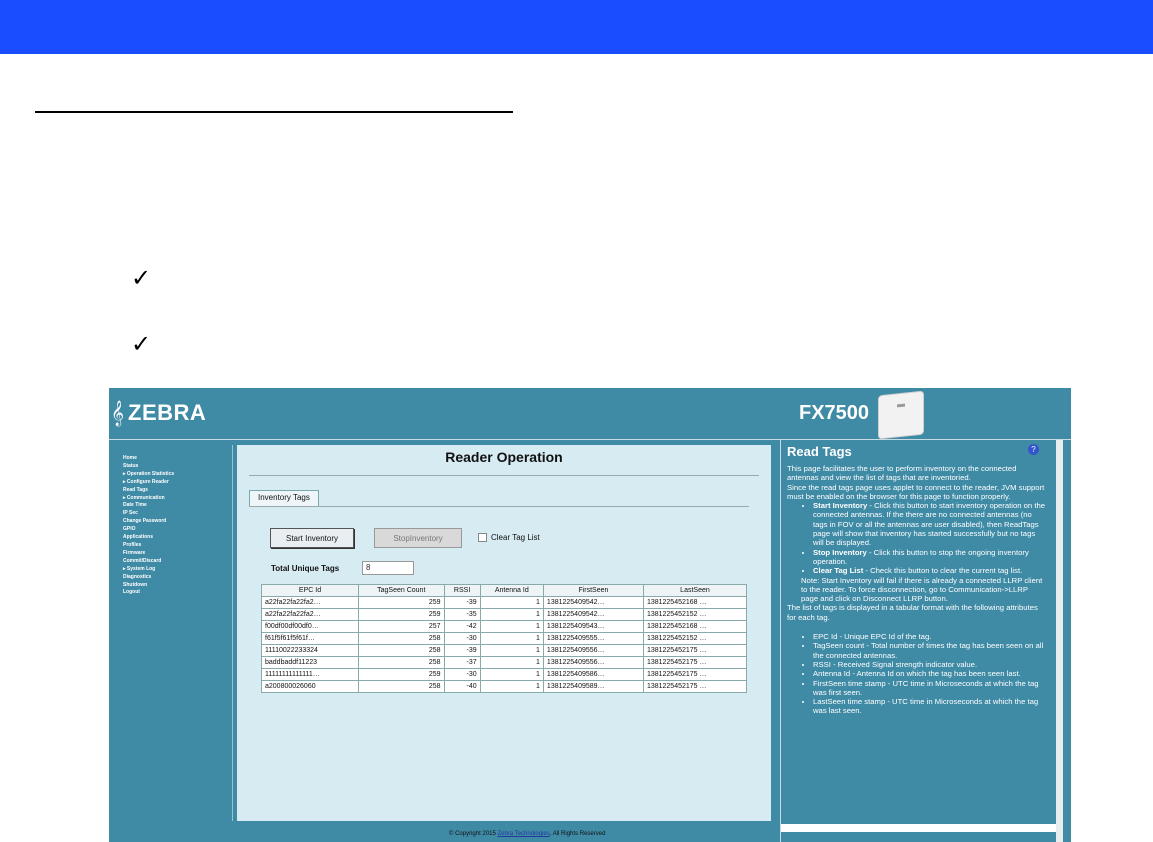 The width and height of the screenshot is (1153, 842). I want to click on console-header: 𝄞 ZEBRA FX7500, so click(590, 414).